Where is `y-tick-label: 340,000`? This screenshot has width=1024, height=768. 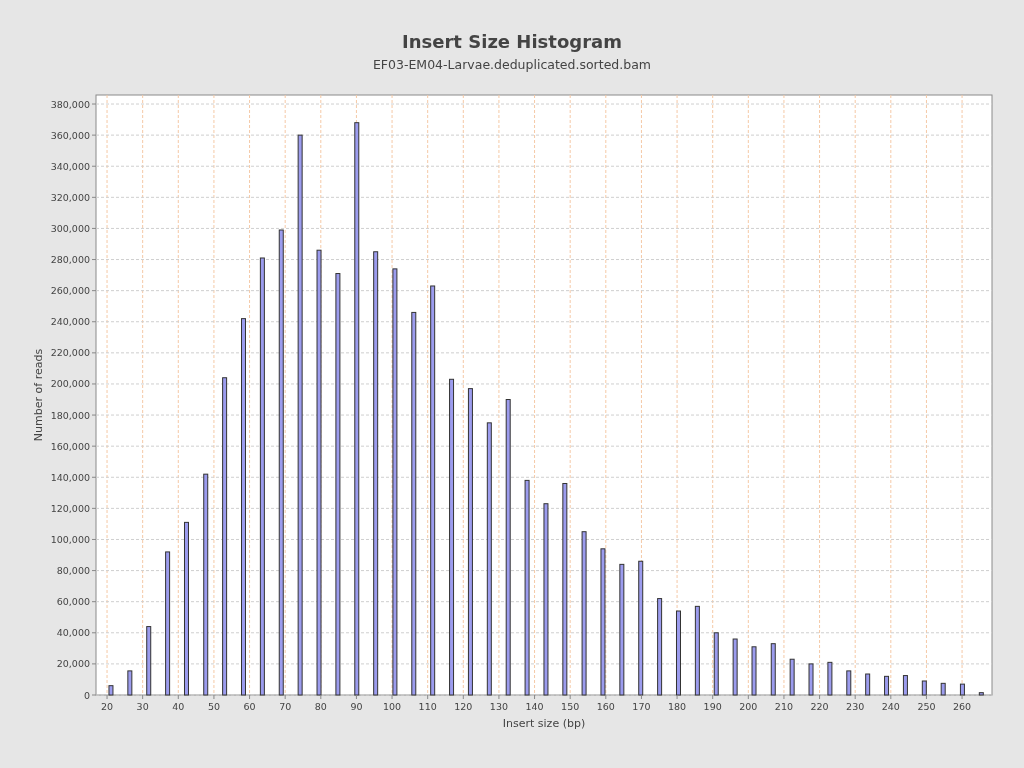 y-tick-label: 340,000 is located at coordinates (70, 166).